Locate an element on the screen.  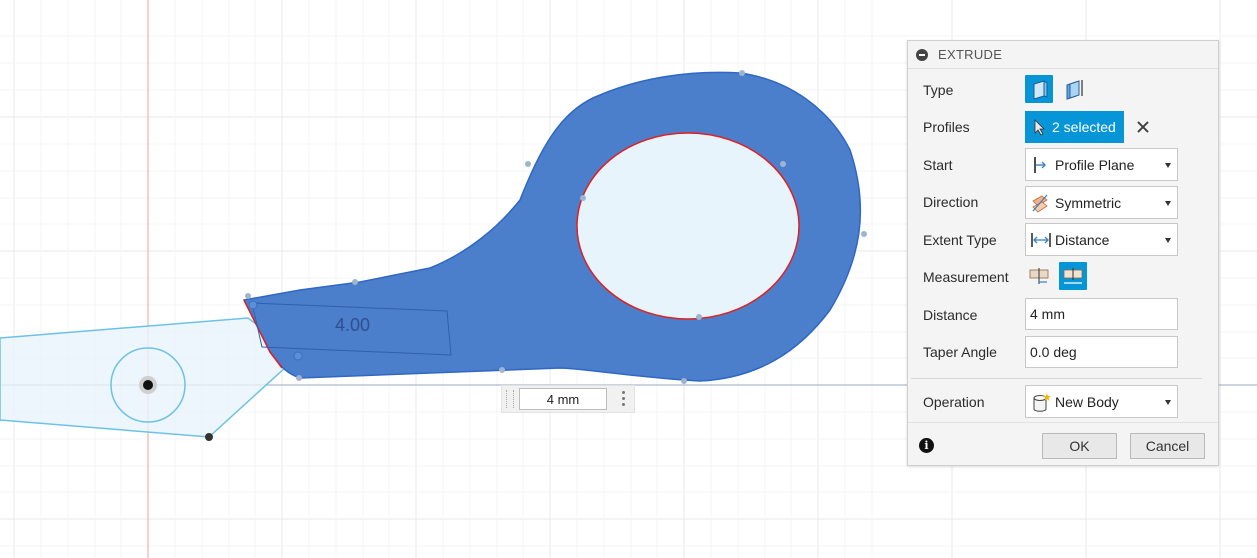
type-solid-button is located at coordinates (1039, 89).